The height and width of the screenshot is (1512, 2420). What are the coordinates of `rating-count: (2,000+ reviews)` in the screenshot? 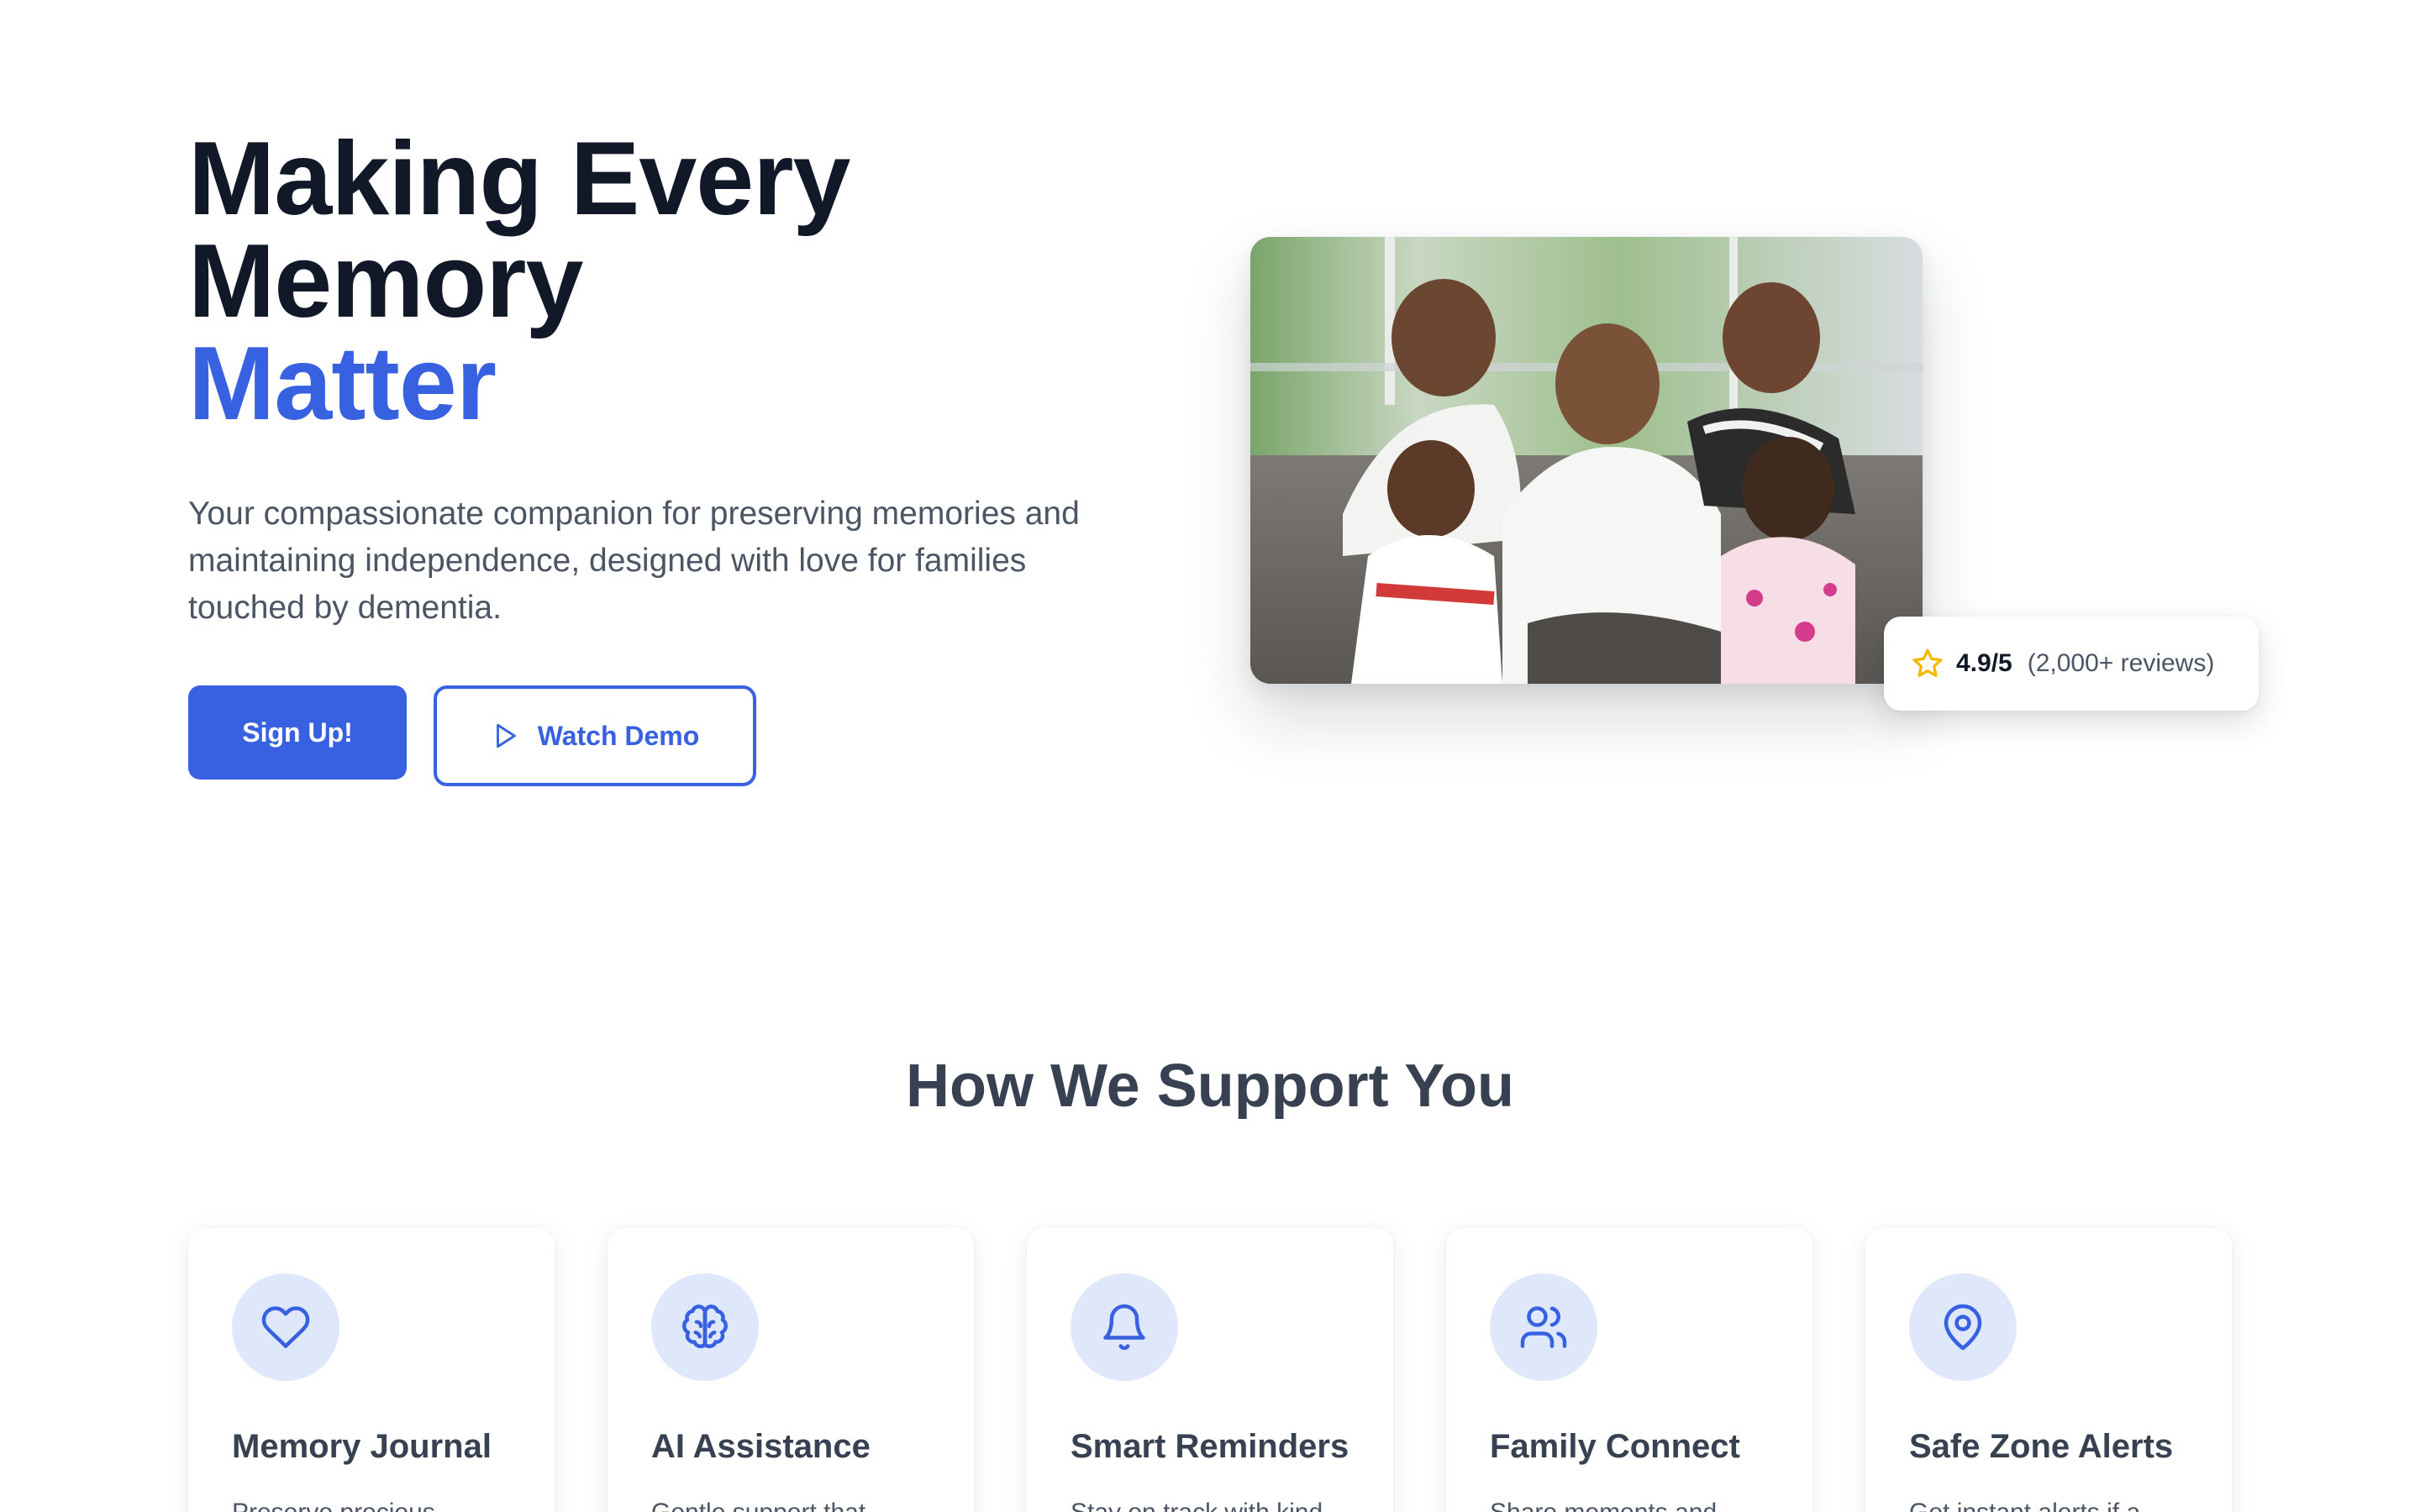 It's located at (2121, 663).